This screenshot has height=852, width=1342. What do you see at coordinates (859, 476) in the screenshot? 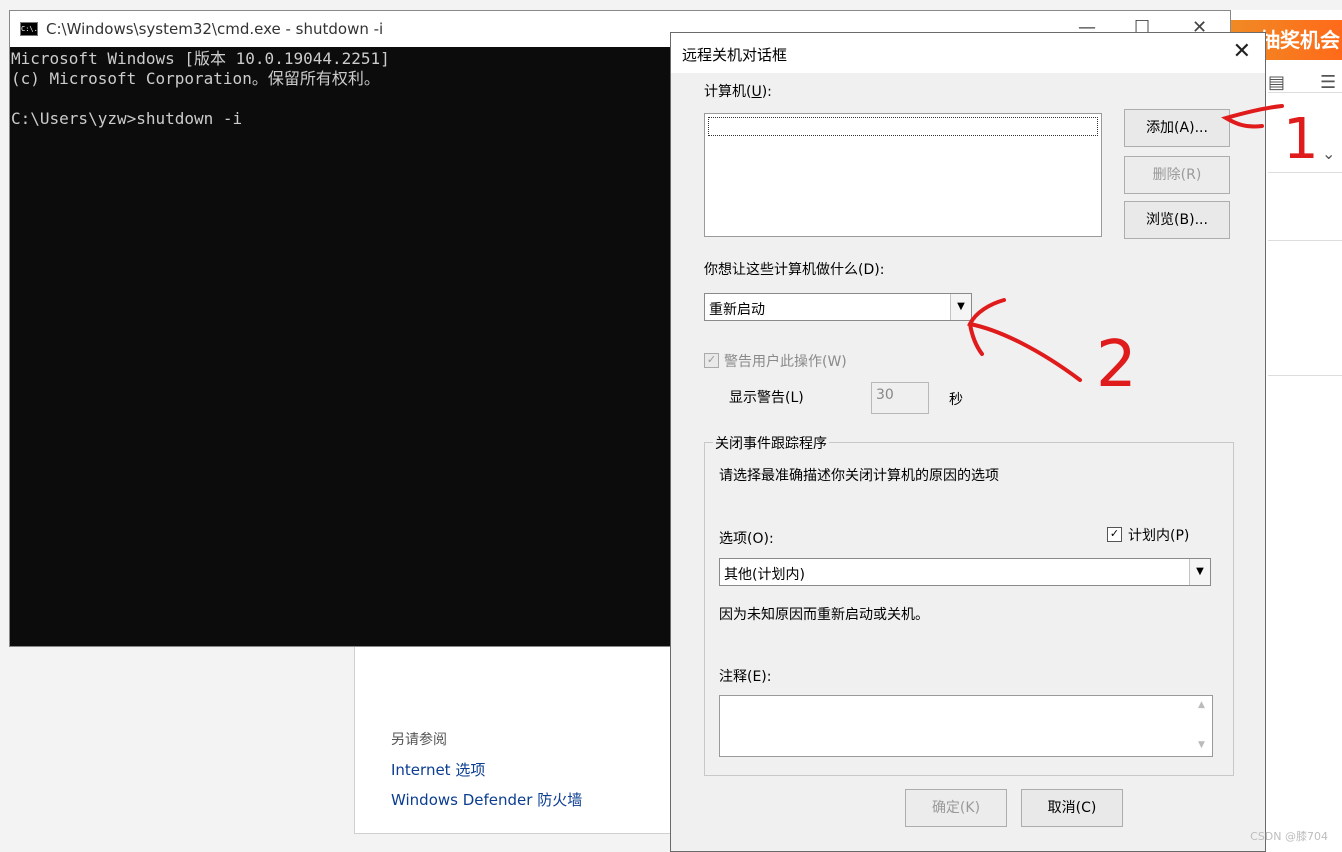
I see `tracker-description: 请选择最准确描述你关闭计算机的原因的选项` at bounding box center [859, 476].